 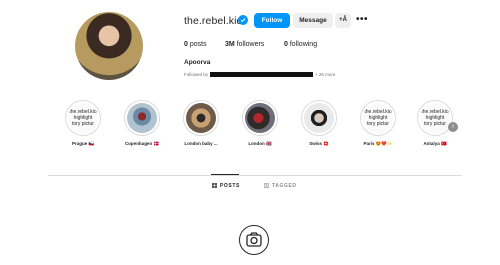 What do you see at coordinates (272, 20) in the screenshot?
I see `follow-button: Follow` at bounding box center [272, 20].